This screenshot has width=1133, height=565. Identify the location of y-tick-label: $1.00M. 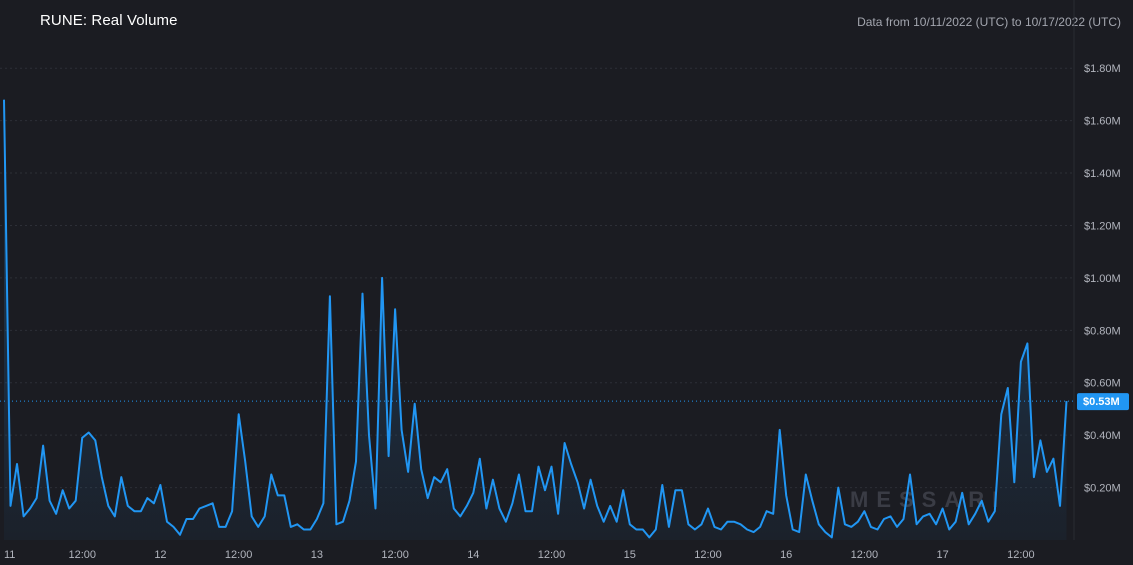
(1102, 279).